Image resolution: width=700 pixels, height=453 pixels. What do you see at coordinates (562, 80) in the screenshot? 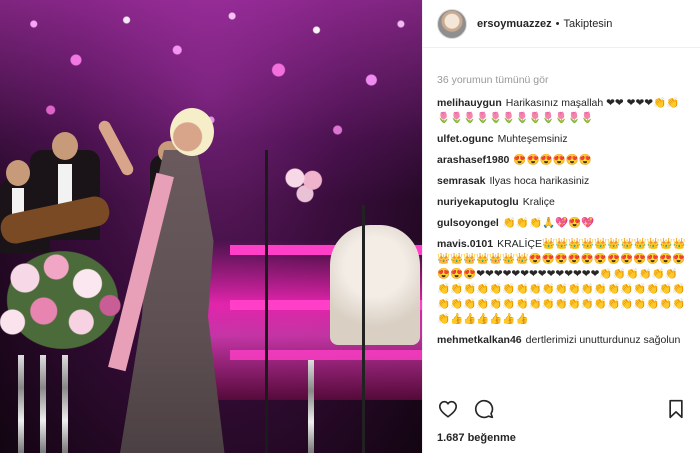
I see `view-all-comments-link: 36 yorumun tümünü gör` at bounding box center [562, 80].